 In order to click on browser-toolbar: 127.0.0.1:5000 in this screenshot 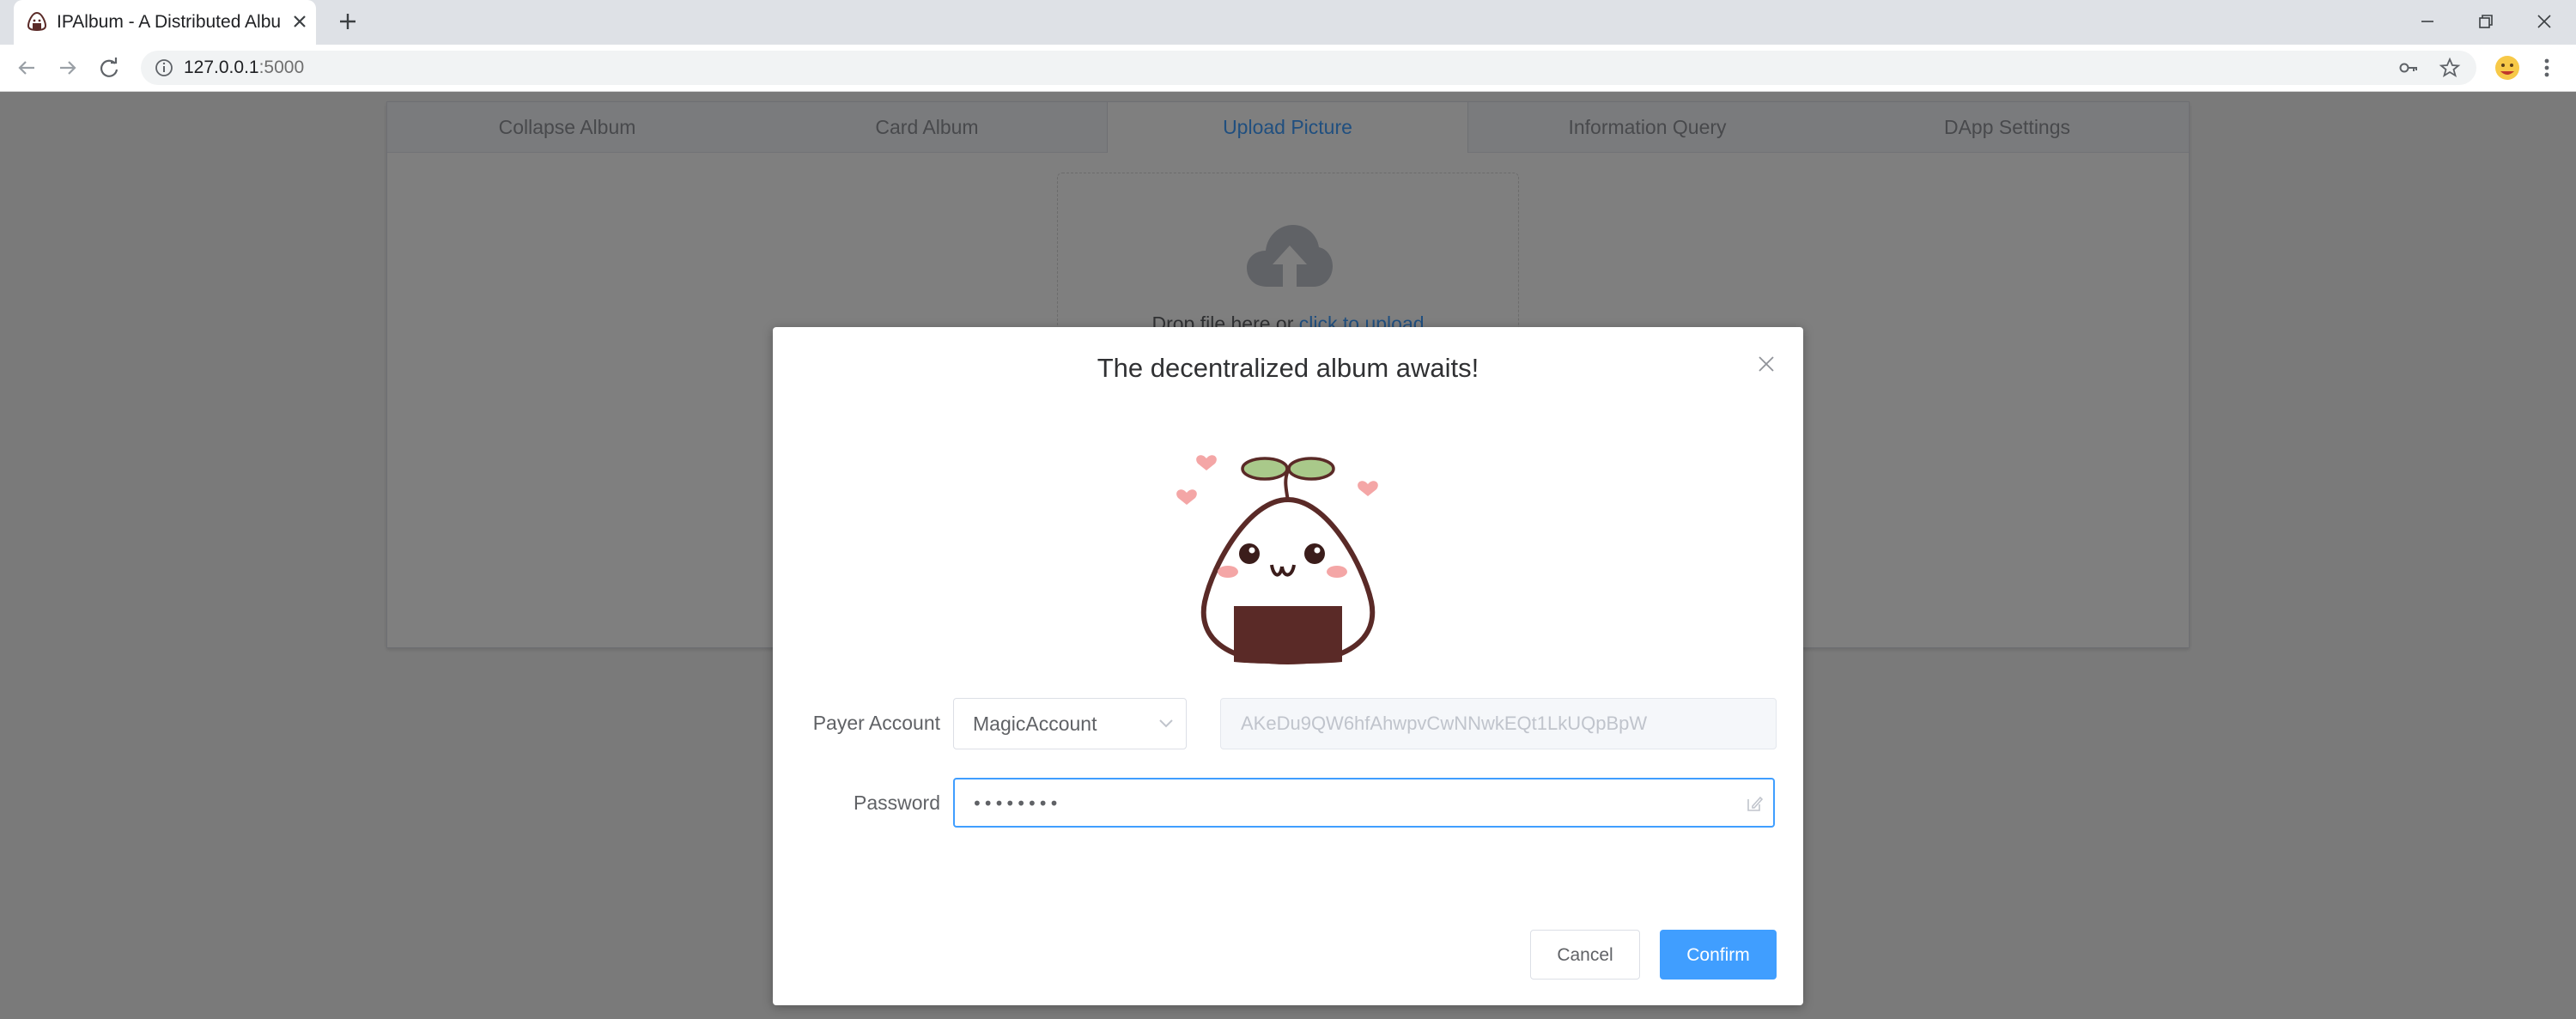, I will do `click(1288, 68)`.